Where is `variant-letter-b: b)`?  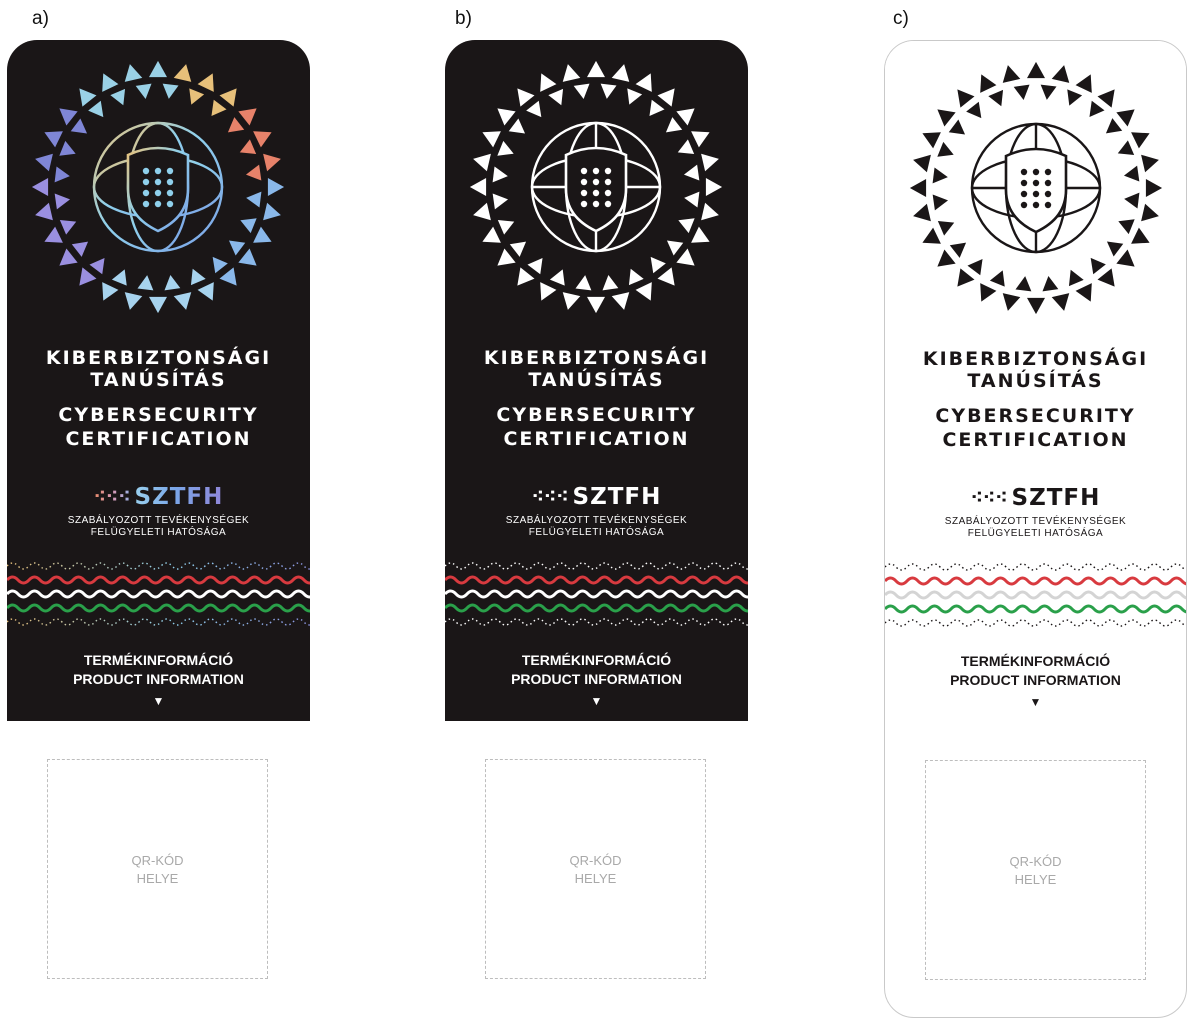
variant-letter-b: b) is located at coordinates (463, 18).